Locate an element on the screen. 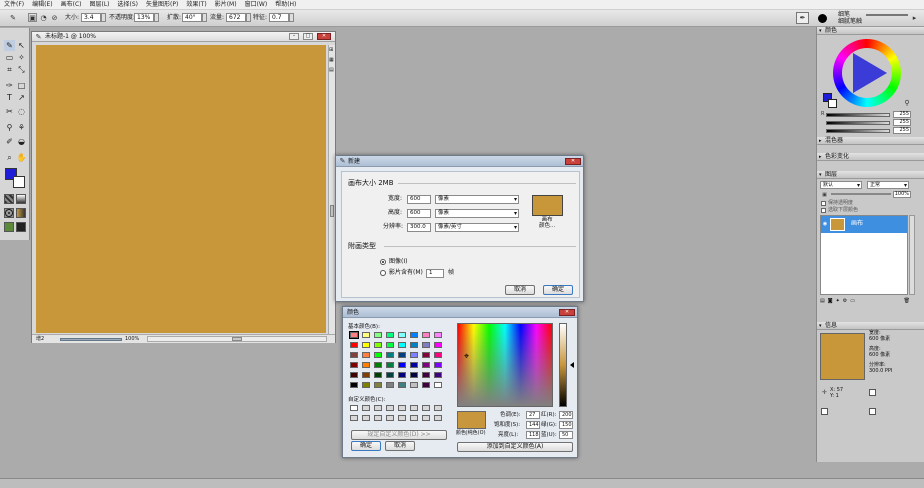 The height and width of the screenshot is (488, 924). spread-dropdown is located at coordinates (204, 17).